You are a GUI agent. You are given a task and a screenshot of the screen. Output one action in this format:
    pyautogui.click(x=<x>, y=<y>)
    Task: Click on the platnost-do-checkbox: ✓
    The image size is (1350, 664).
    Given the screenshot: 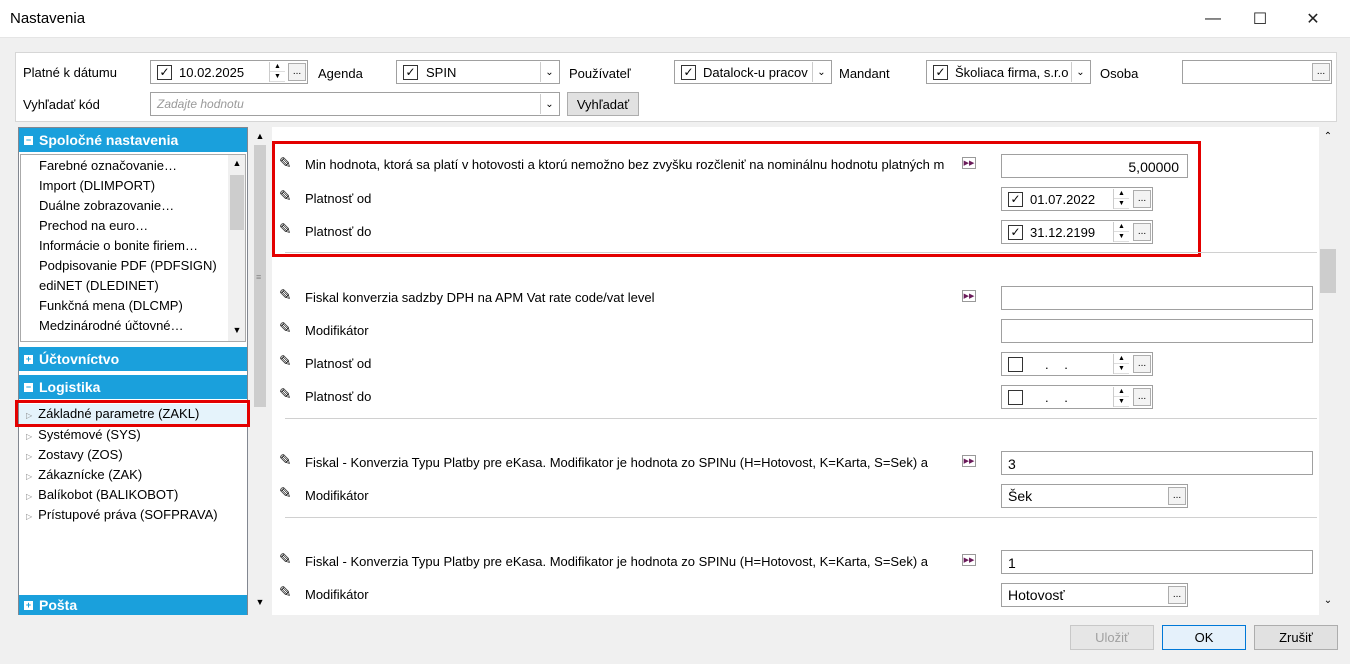 What is the action you would take?
    pyautogui.click(x=1015, y=232)
    